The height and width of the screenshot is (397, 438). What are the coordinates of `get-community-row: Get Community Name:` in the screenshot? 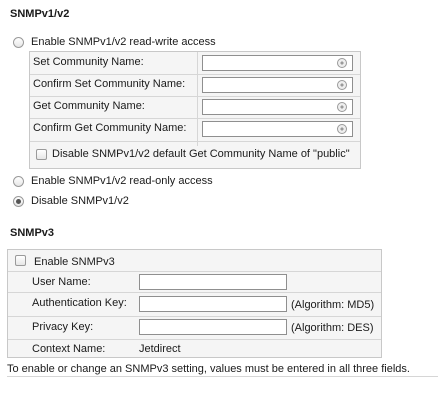 It's located at (195, 107).